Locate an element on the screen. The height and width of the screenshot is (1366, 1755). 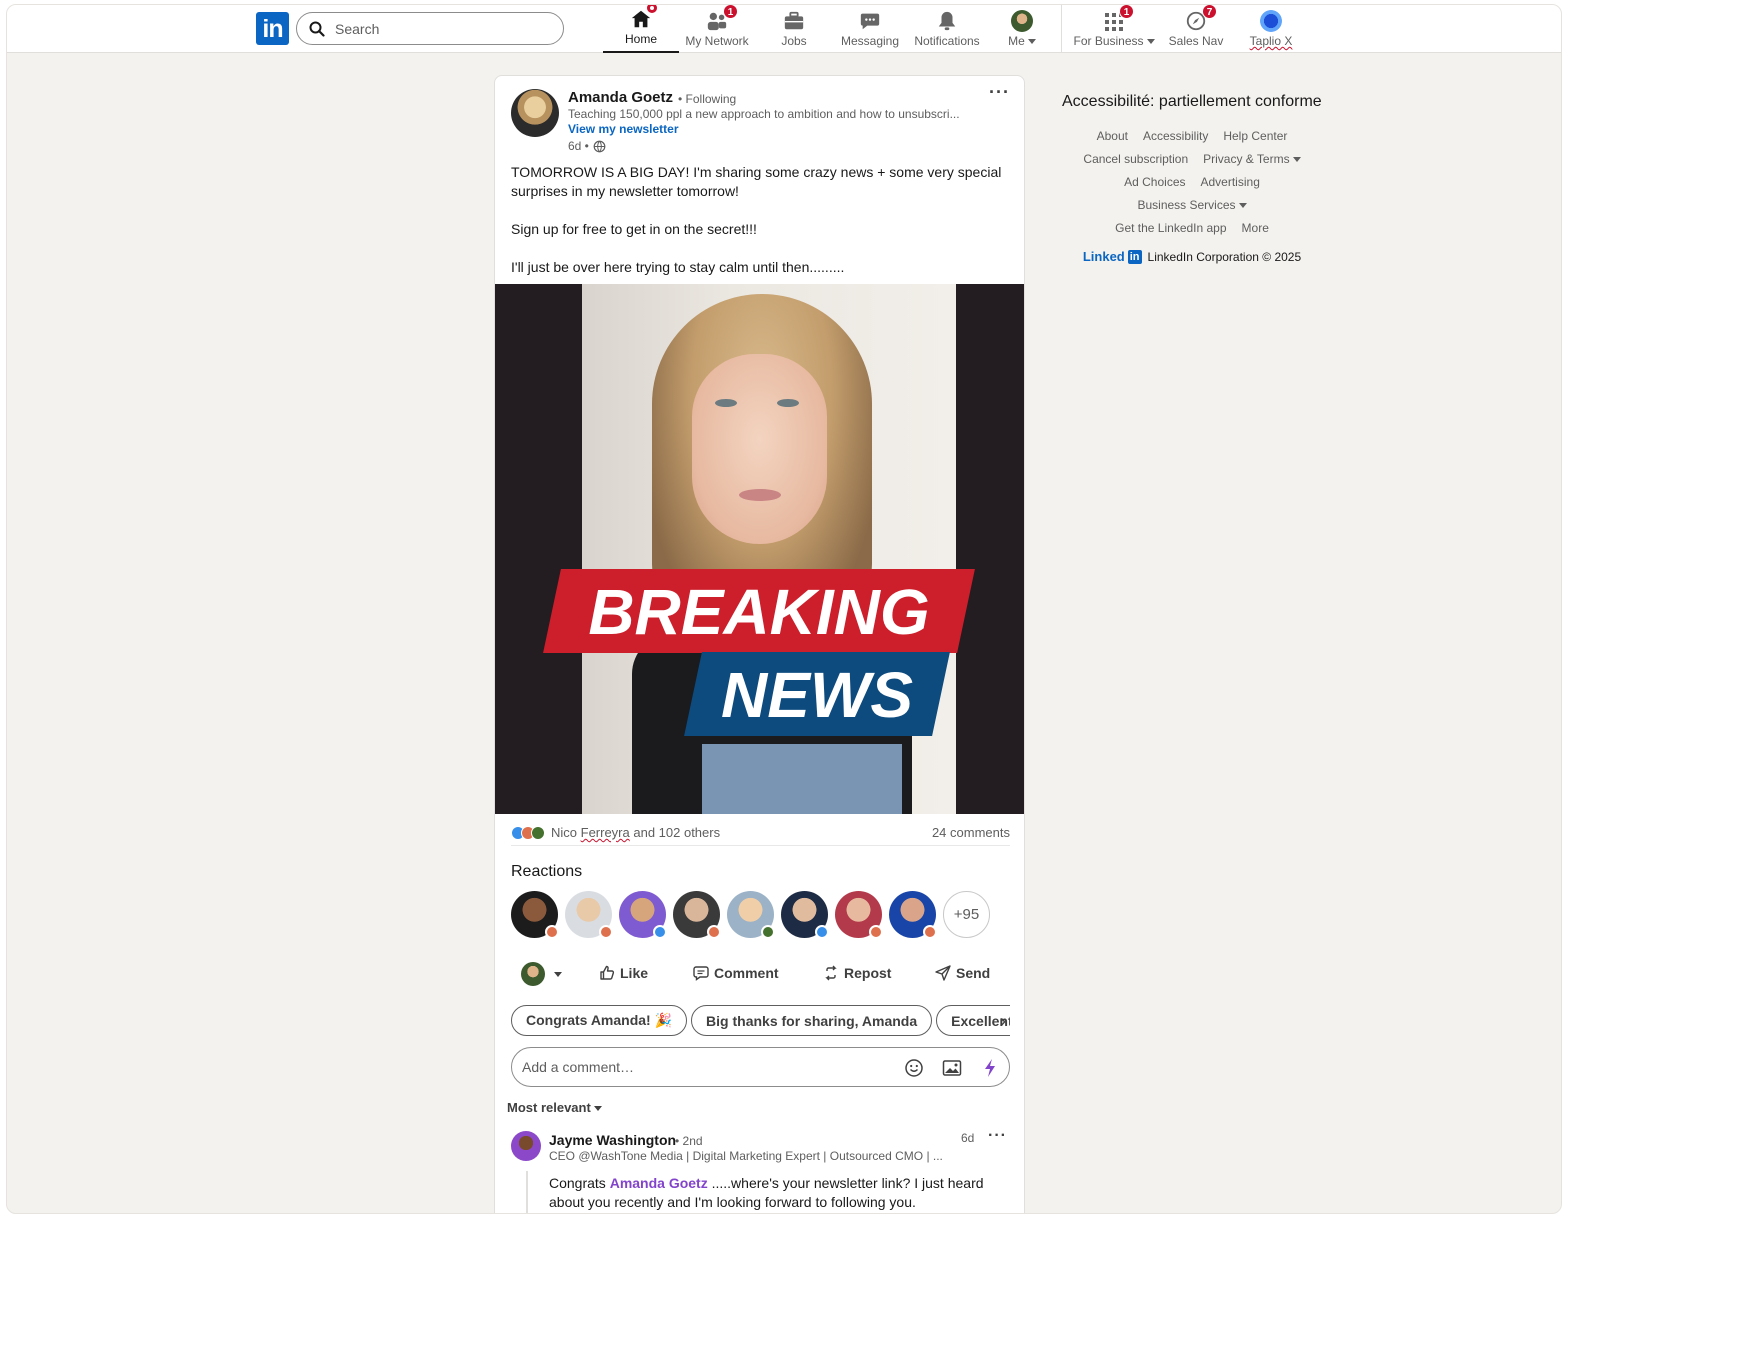
post-more-options-button: ··· is located at coordinates (999, 92).